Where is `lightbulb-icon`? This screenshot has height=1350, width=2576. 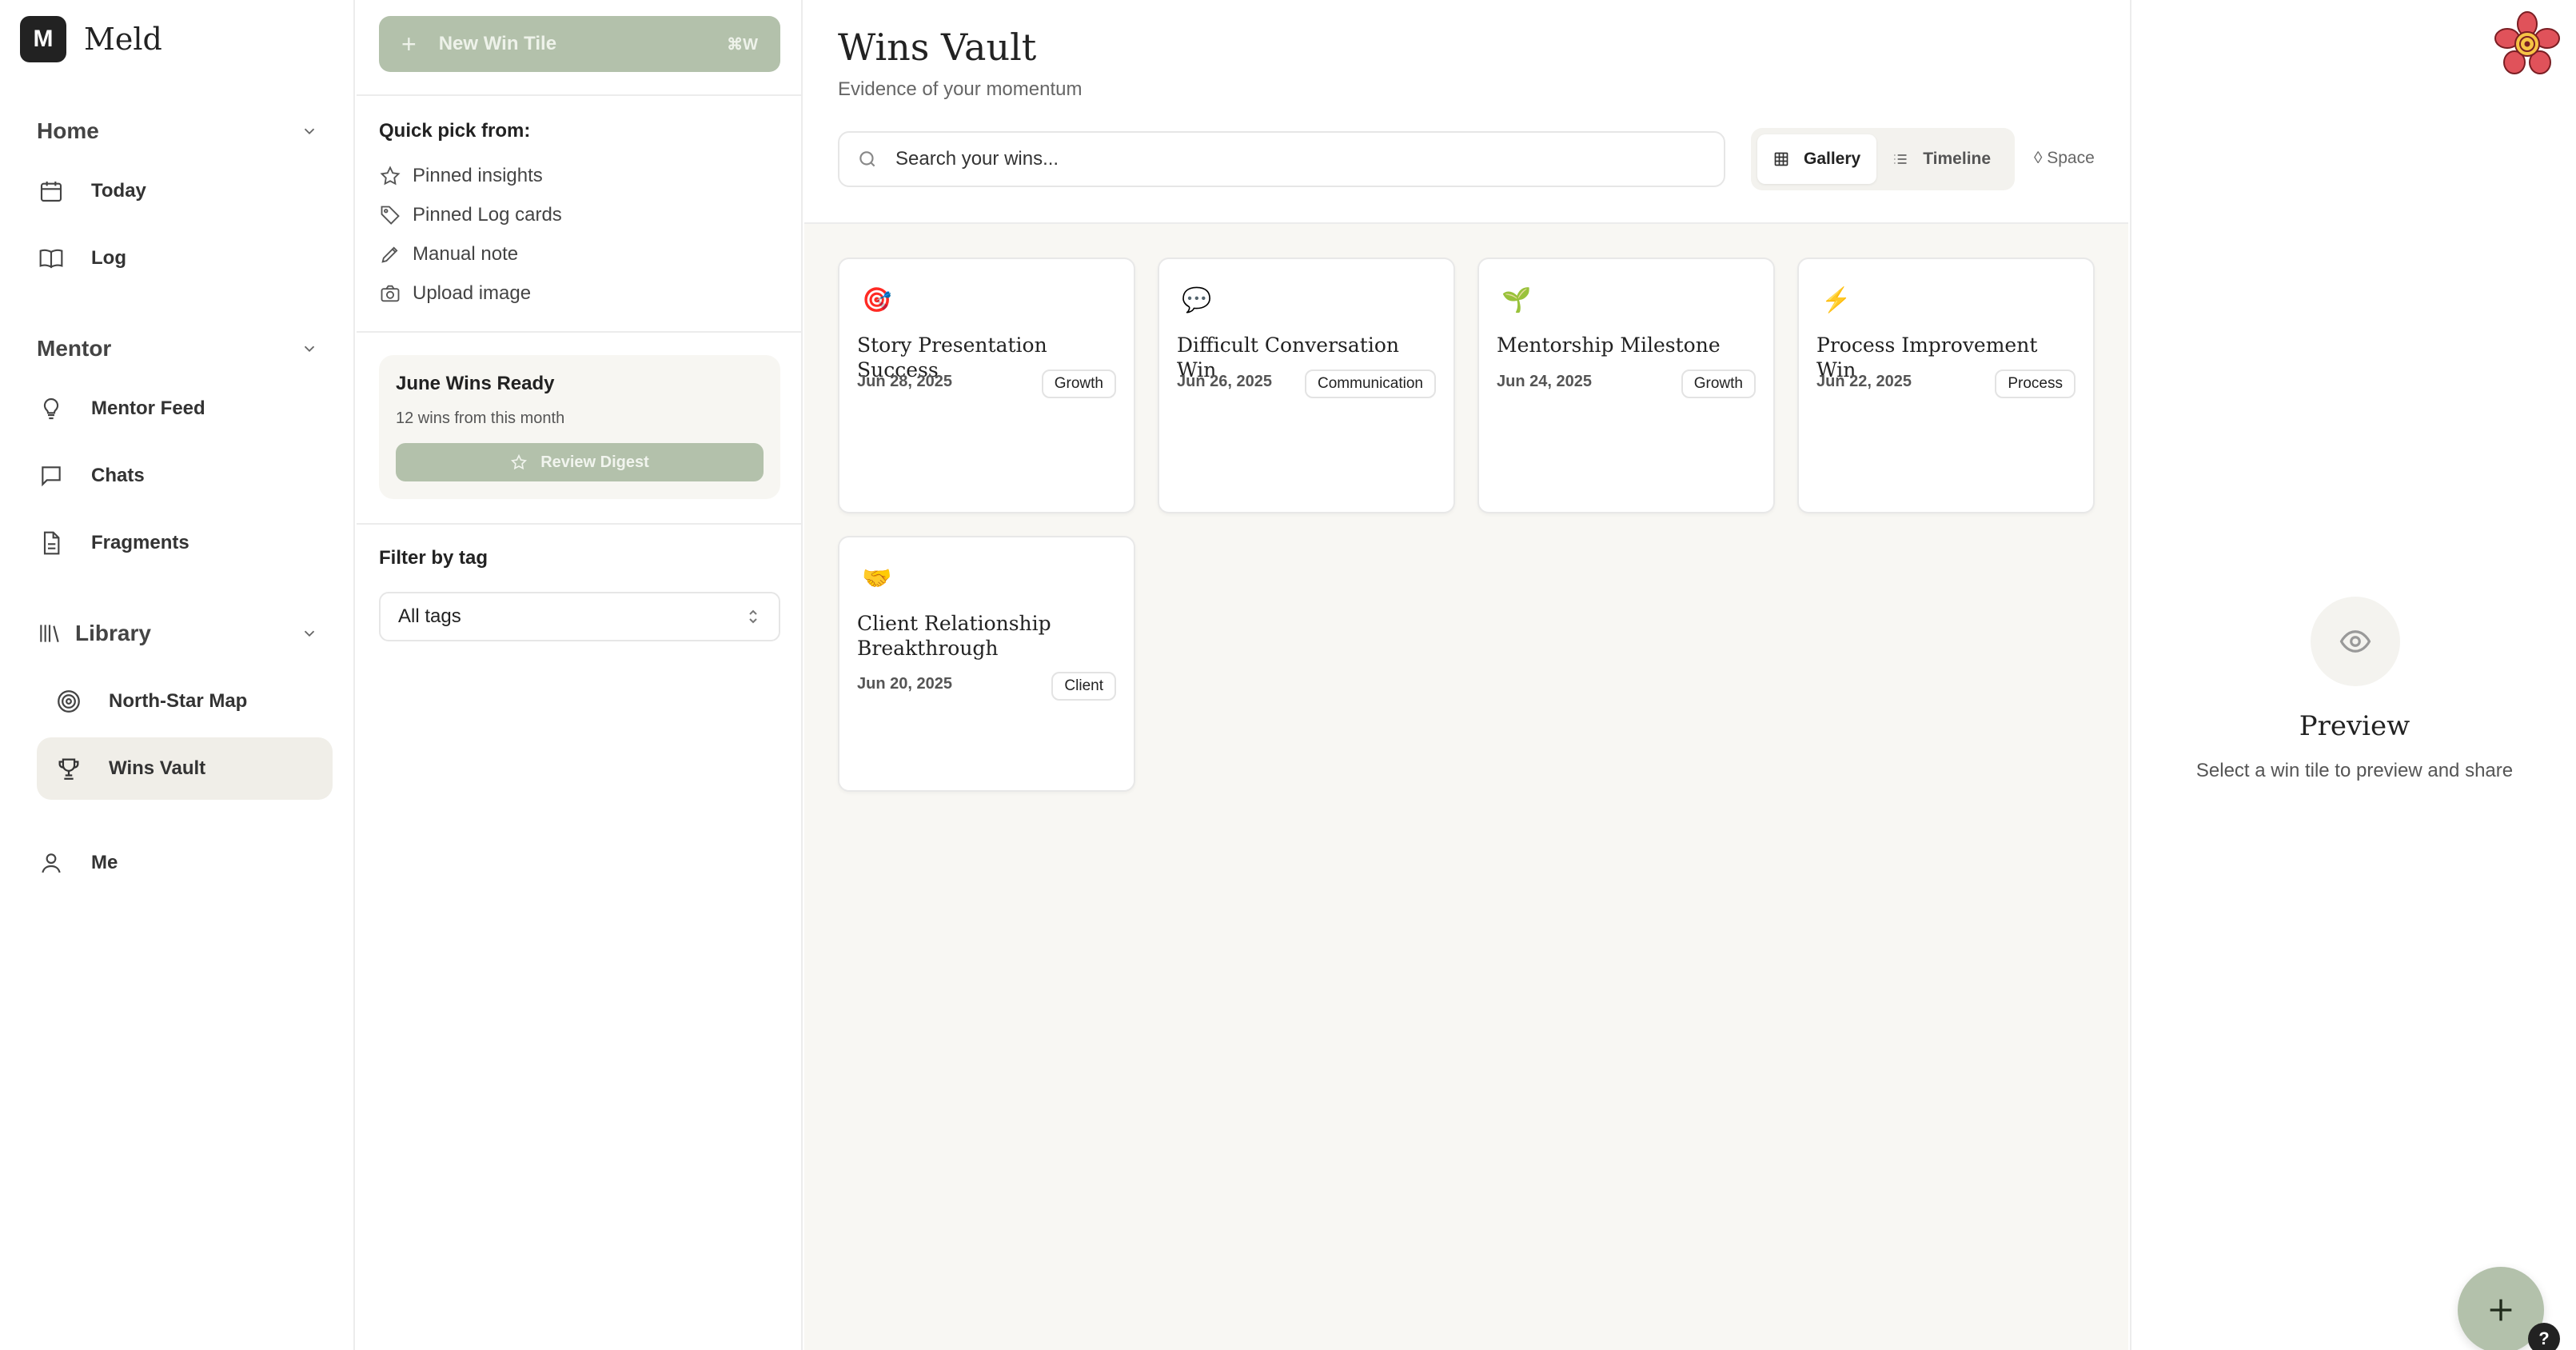 lightbulb-icon is located at coordinates (52, 408).